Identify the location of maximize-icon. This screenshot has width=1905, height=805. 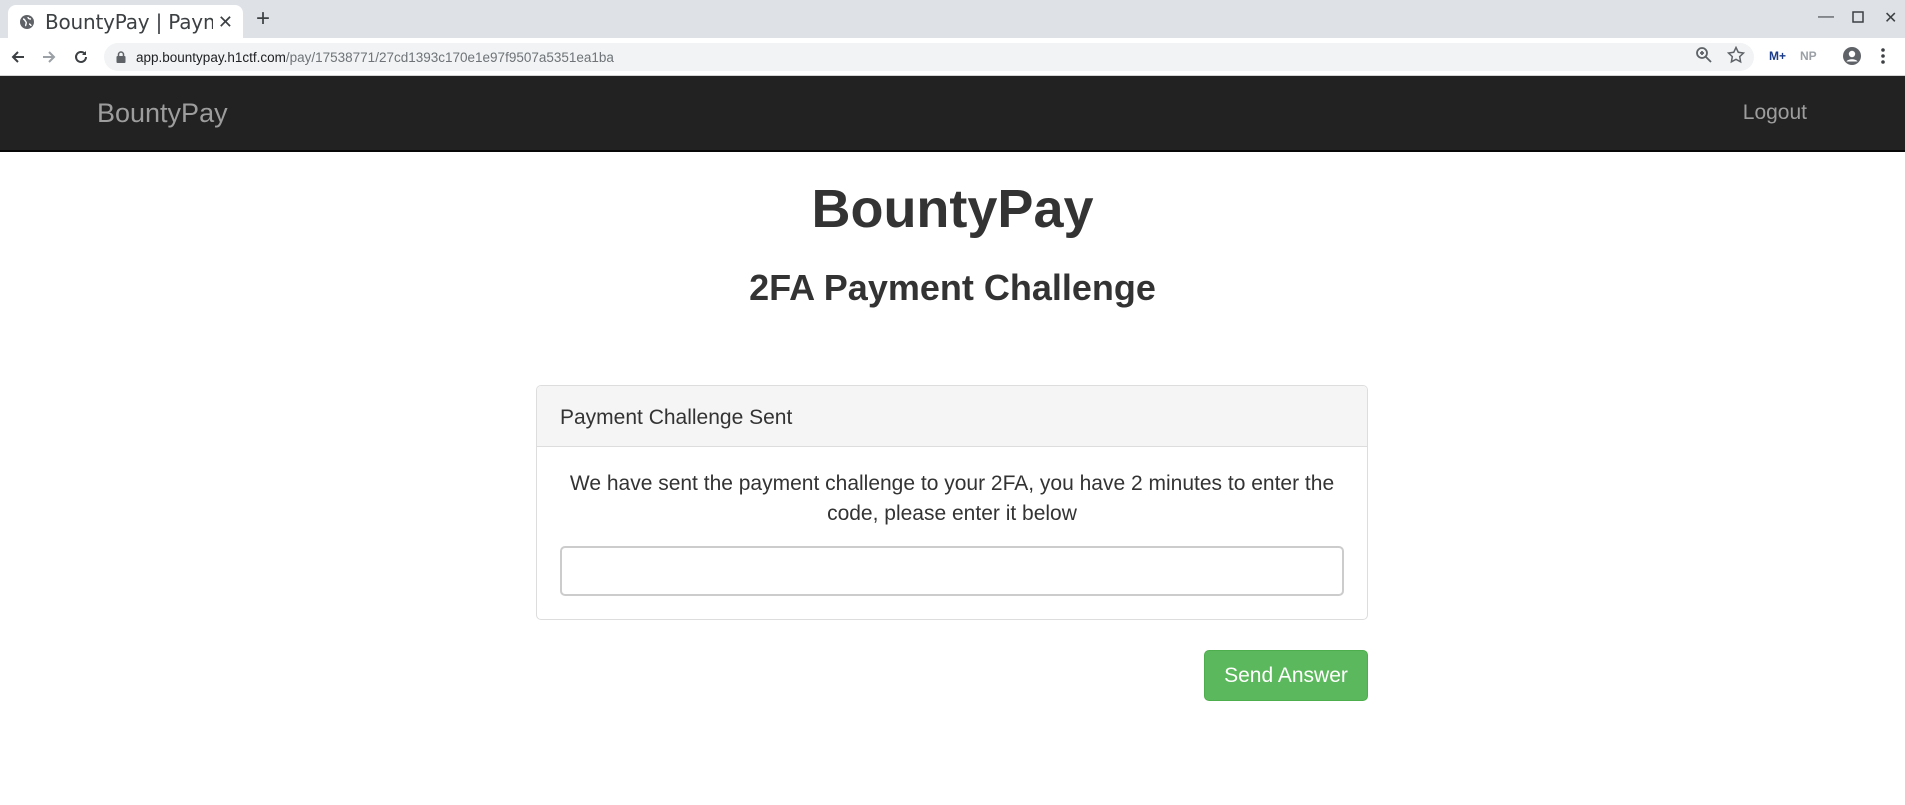
(1858, 17).